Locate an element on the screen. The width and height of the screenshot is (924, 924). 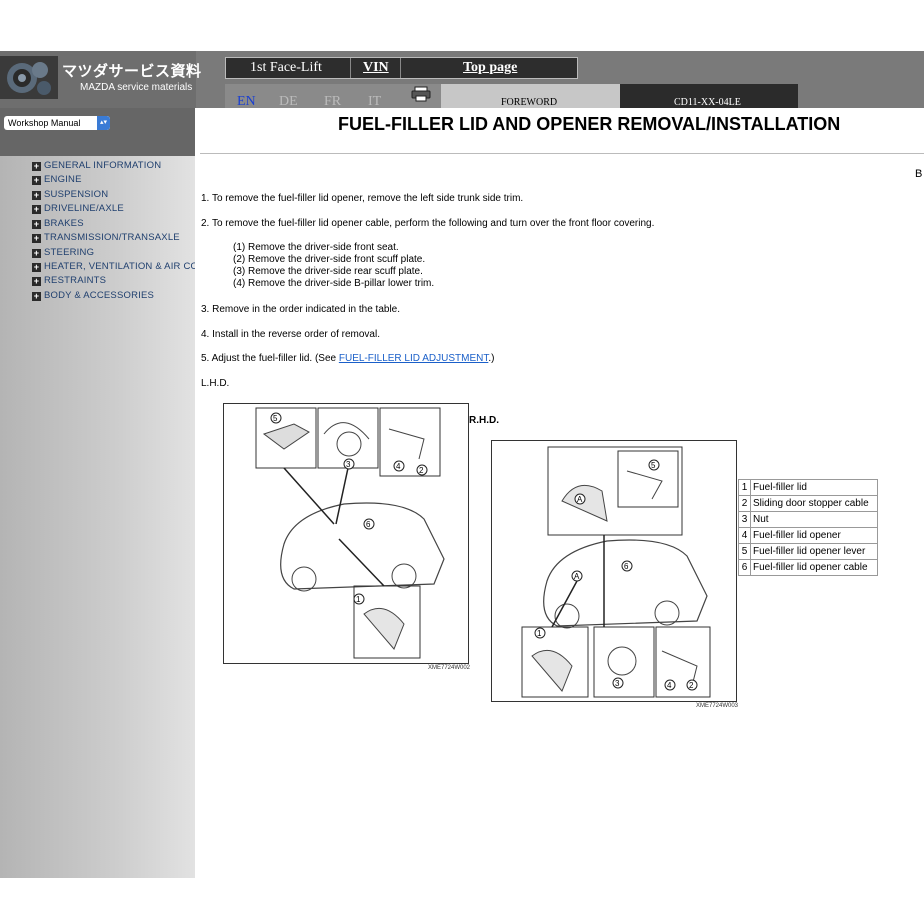
table-row: 3 Nut is located at coordinates (808, 519).